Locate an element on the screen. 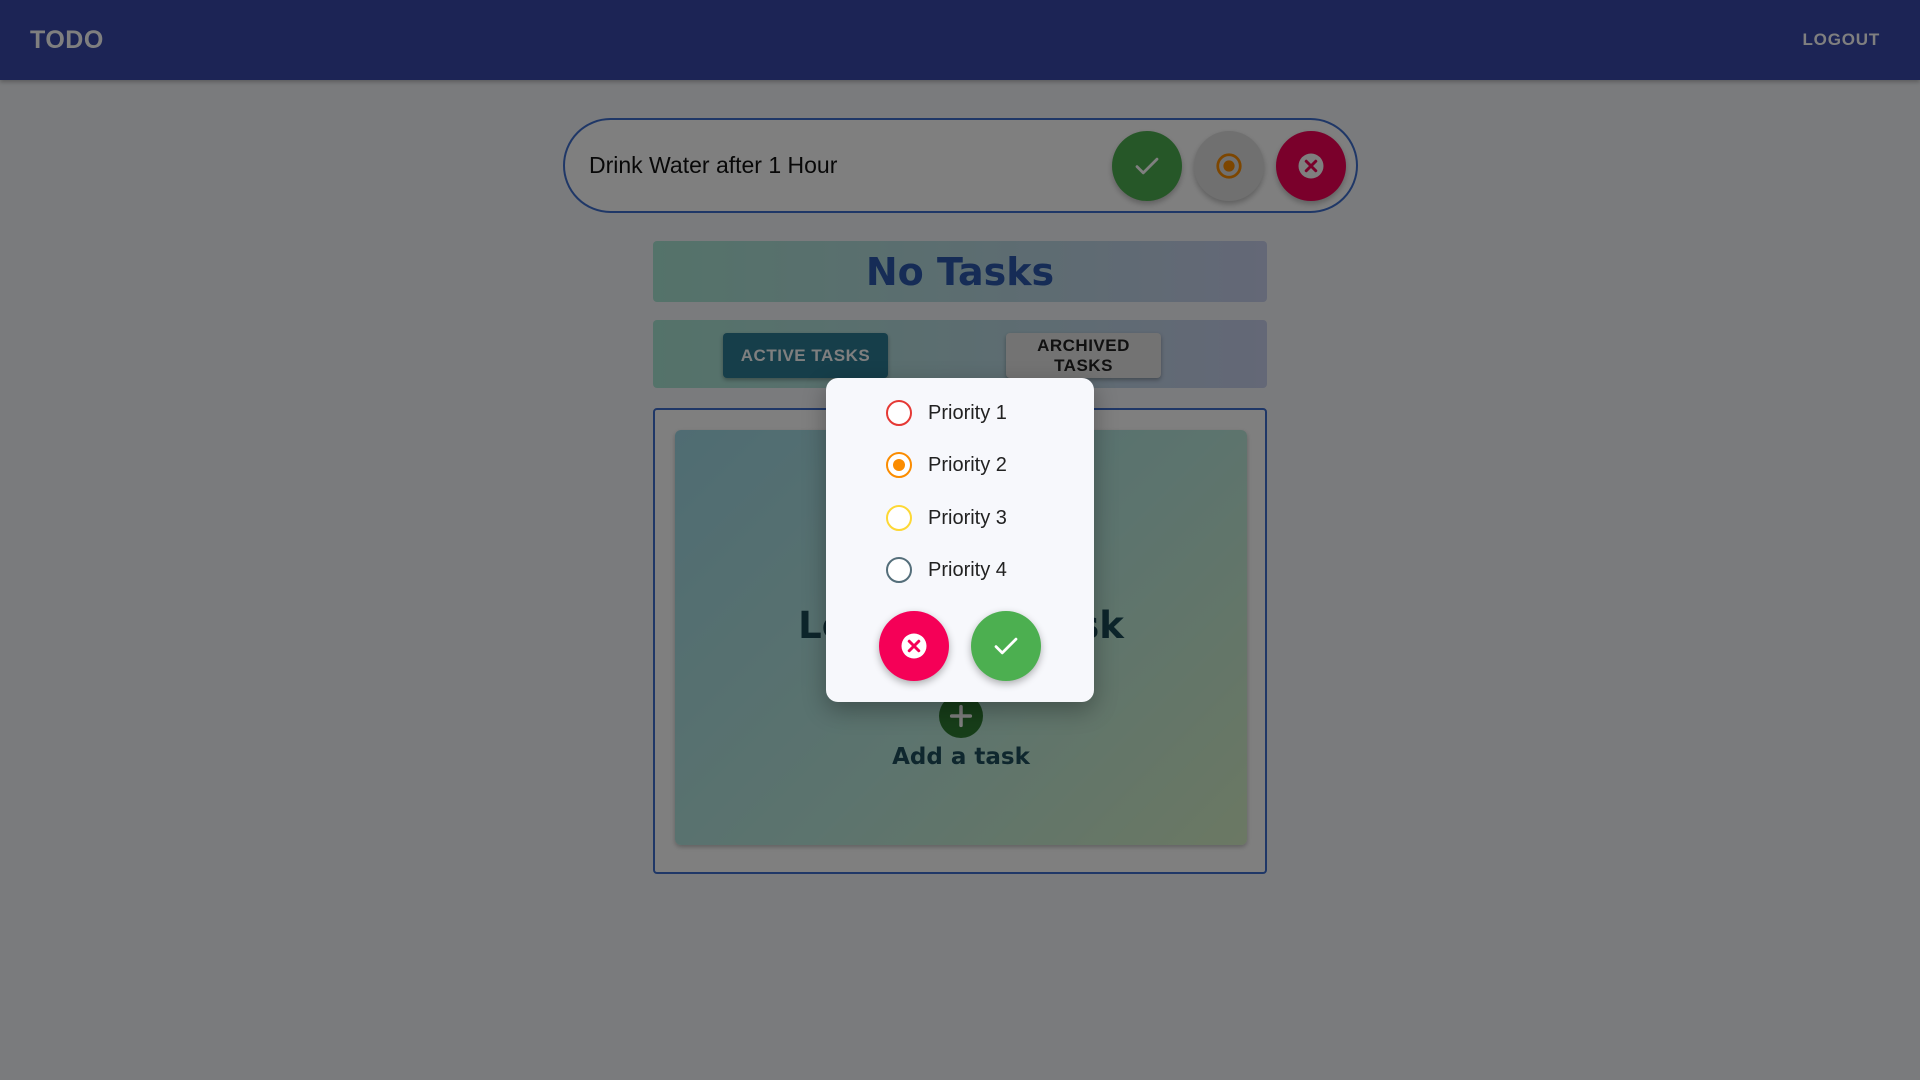 The width and height of the screenshot is (1920, 1080). radio-dot is located at coordinates (899, 465).